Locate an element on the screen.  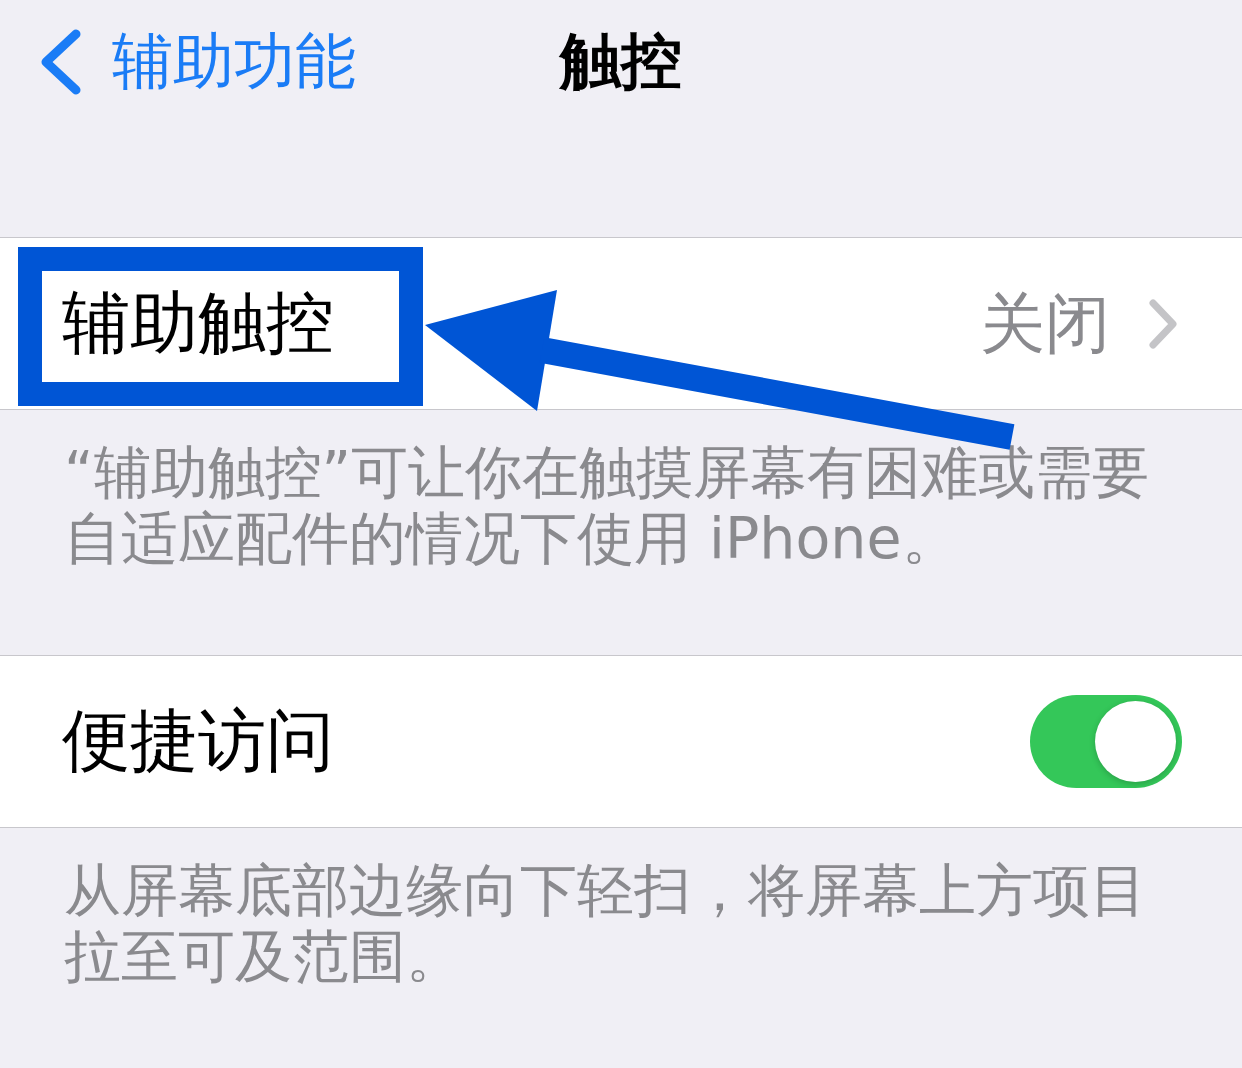
chevron-icon is located at coordinates (1163, 323).